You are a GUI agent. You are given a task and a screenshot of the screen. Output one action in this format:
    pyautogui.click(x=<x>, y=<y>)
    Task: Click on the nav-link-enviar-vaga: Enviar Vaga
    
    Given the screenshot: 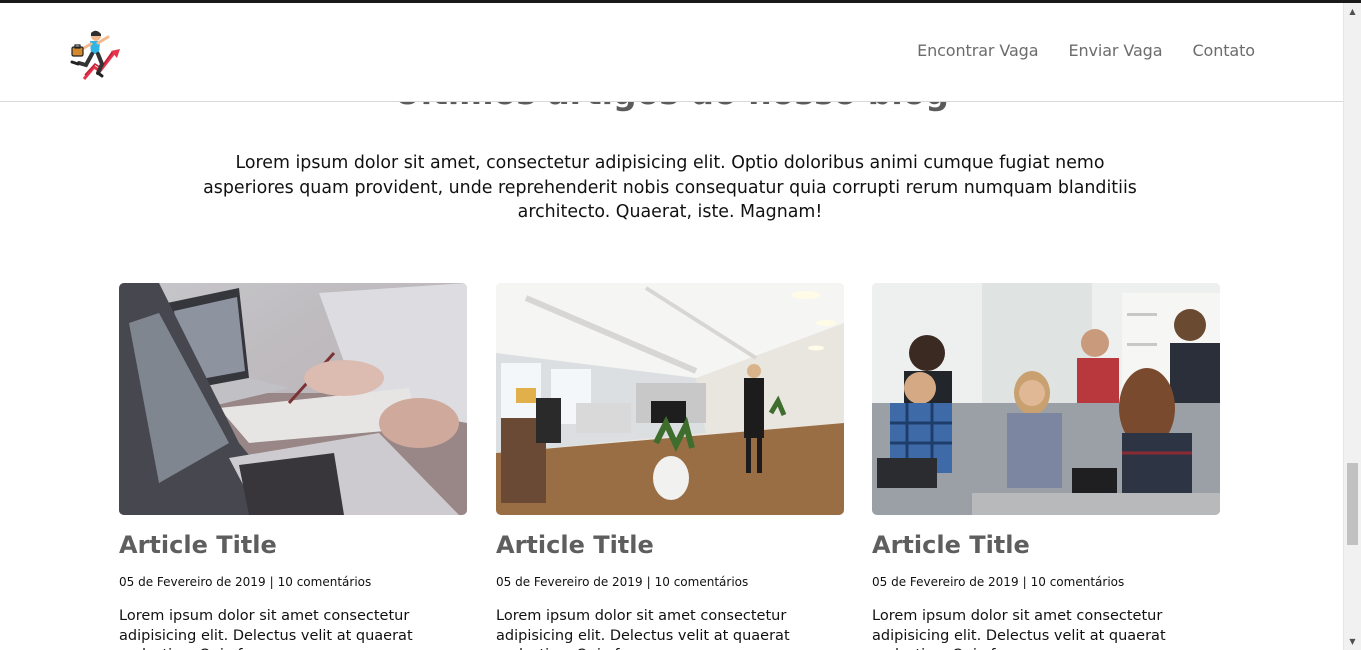 What is the action you would take?
    pyautogui.click(x=1115, y=50)
    